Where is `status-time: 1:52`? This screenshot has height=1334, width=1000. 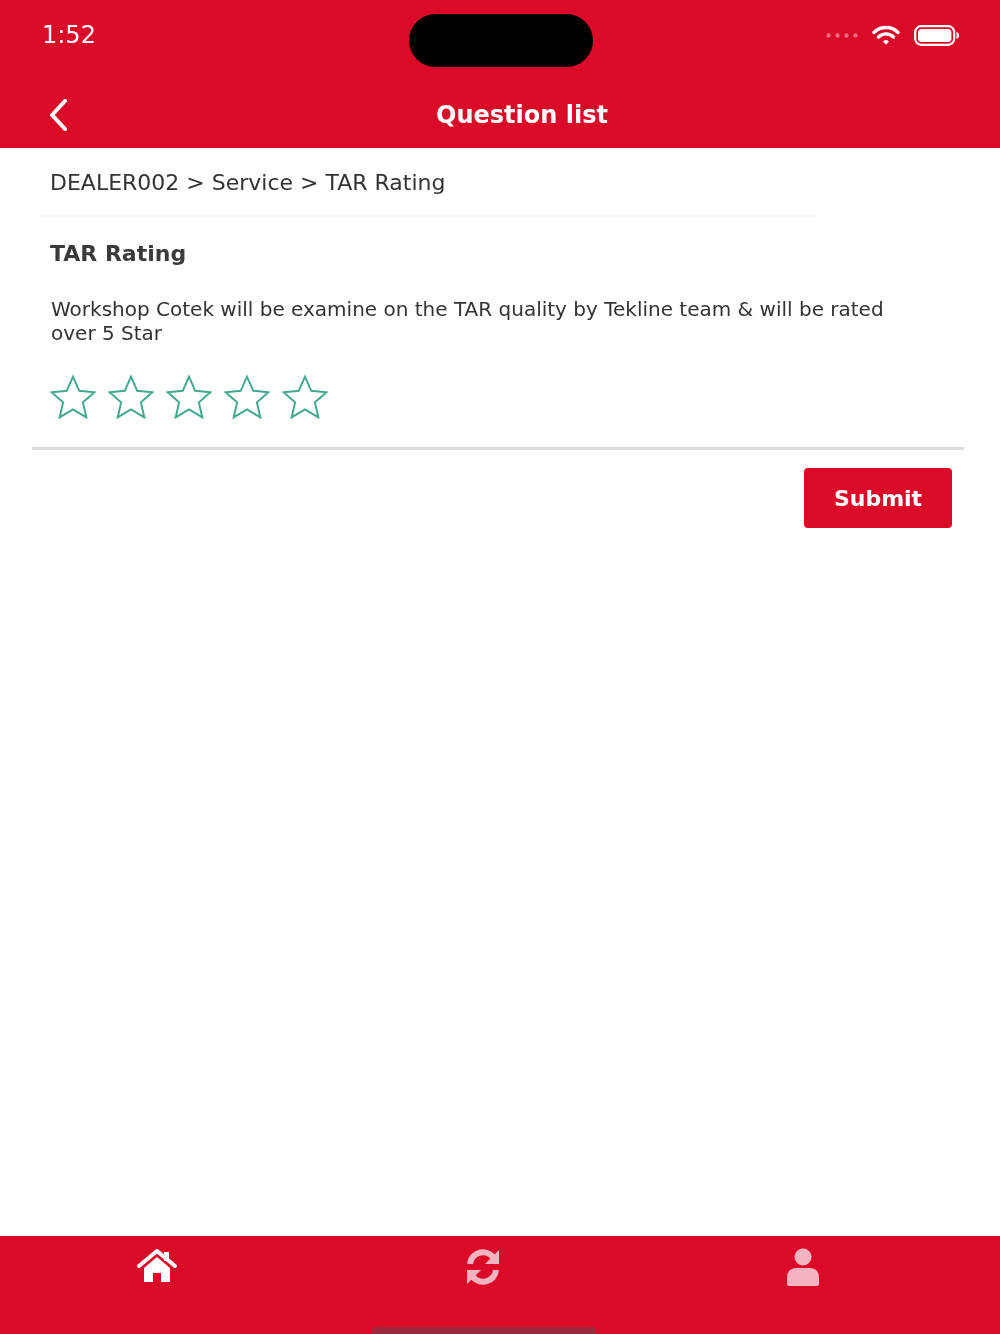
status-time: 1:52 is located at coordinates (69, 35).